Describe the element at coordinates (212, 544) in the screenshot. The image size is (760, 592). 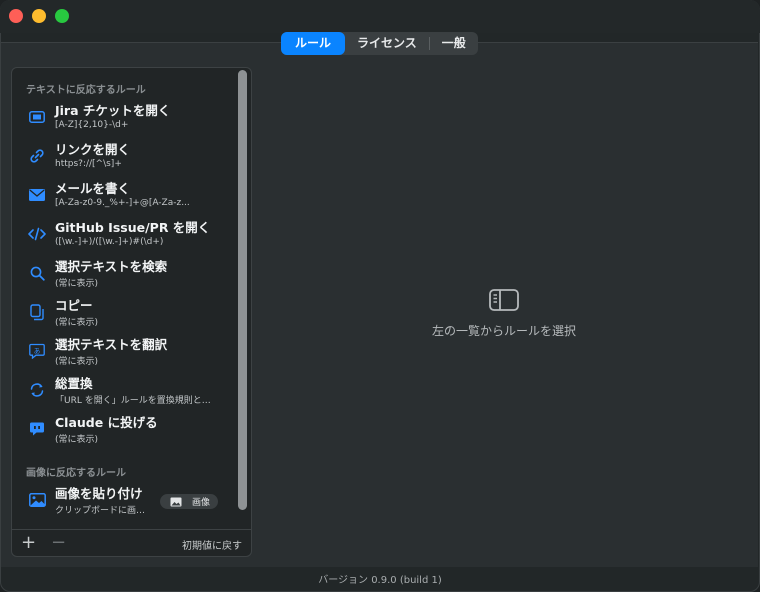
I see `reset-defaults-button: 初期値に戻す` at that location.